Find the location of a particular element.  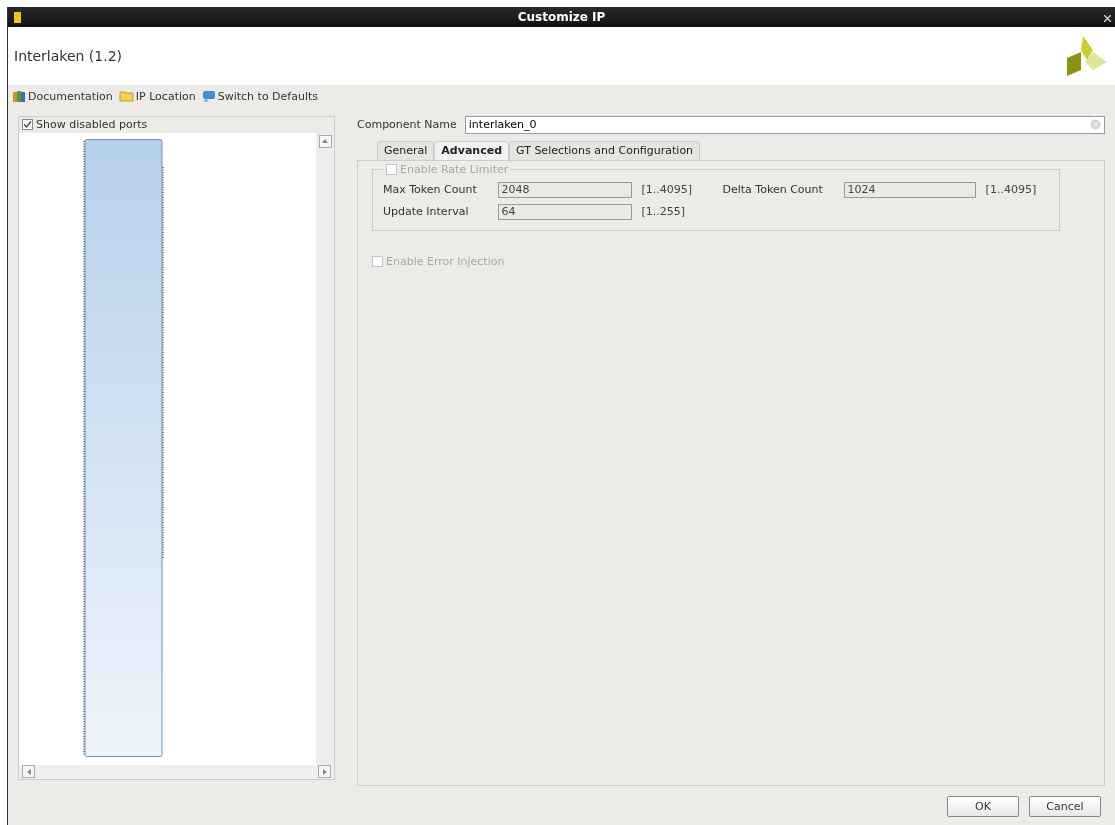

ip-title: Interlaken (1.2) is located at coordinates (68, 55).